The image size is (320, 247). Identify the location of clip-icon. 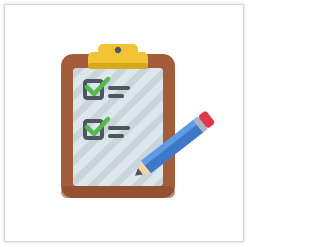
(118, 56).